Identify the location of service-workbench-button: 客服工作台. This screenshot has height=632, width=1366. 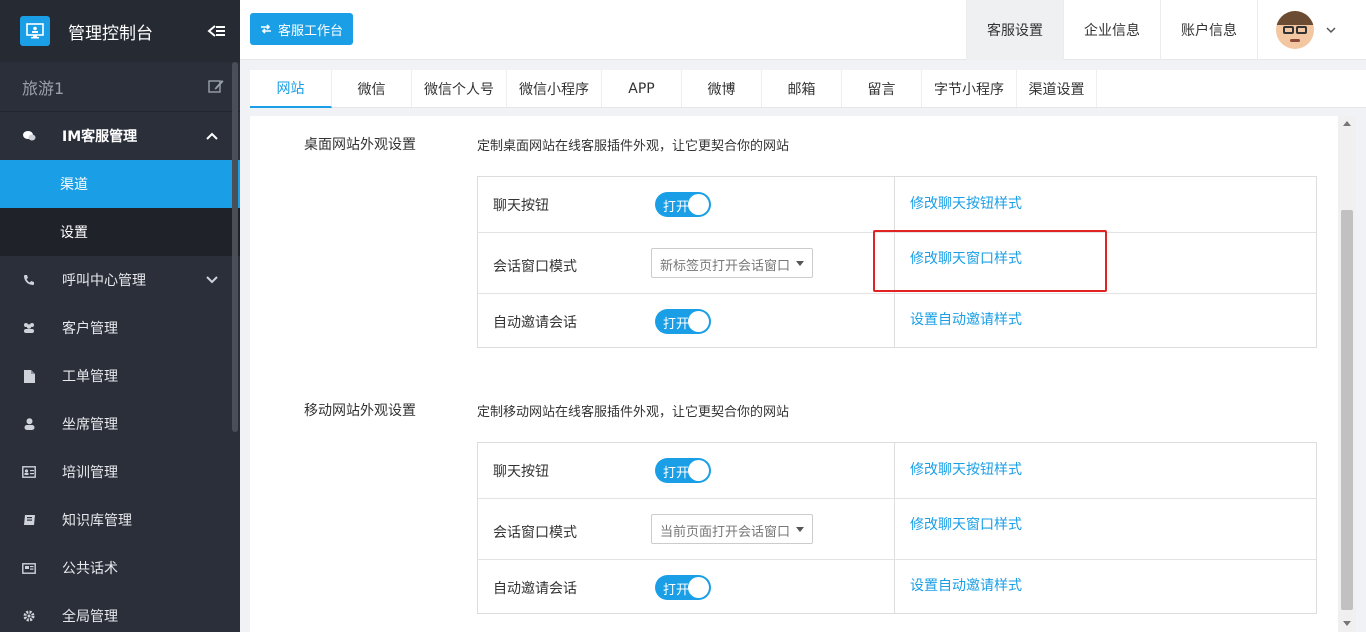
(302, 29).